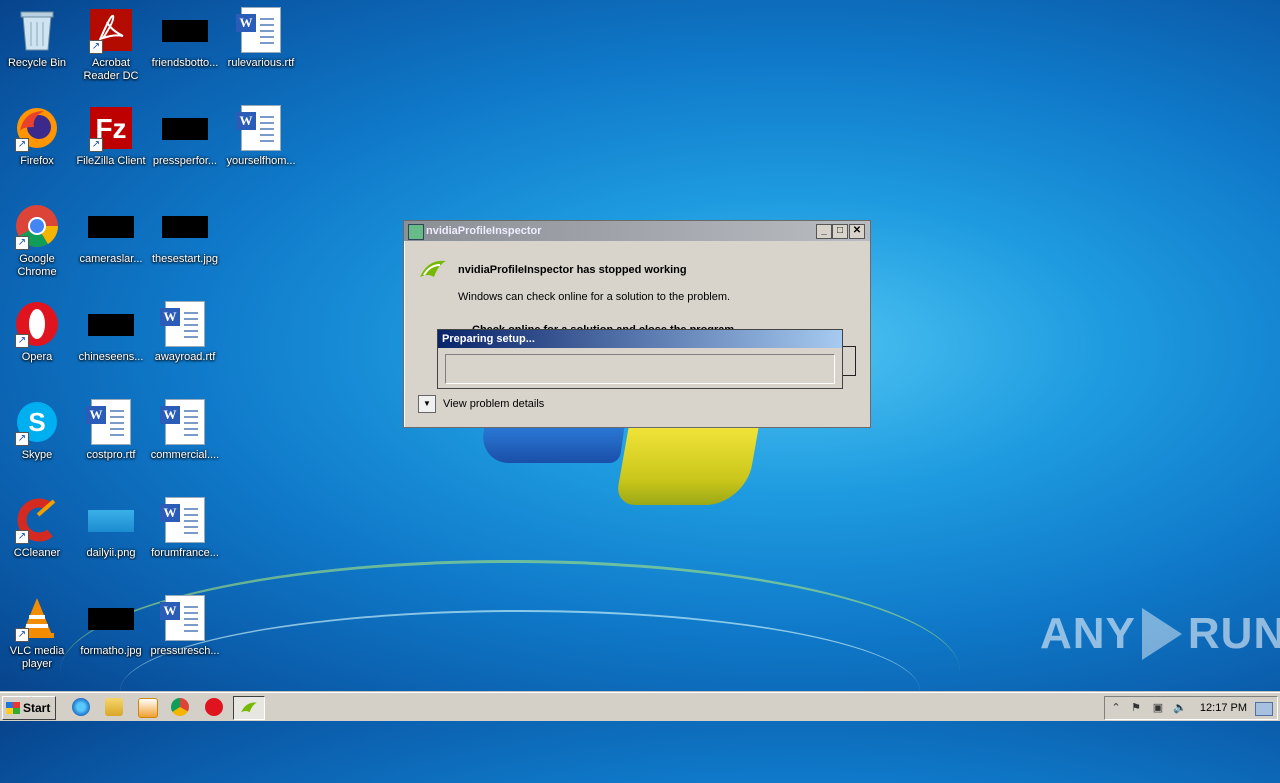  What do you see at coordinates (824, 231) in the screenshot?
I see `minimize-button: _` at bounding box center [824, 231].